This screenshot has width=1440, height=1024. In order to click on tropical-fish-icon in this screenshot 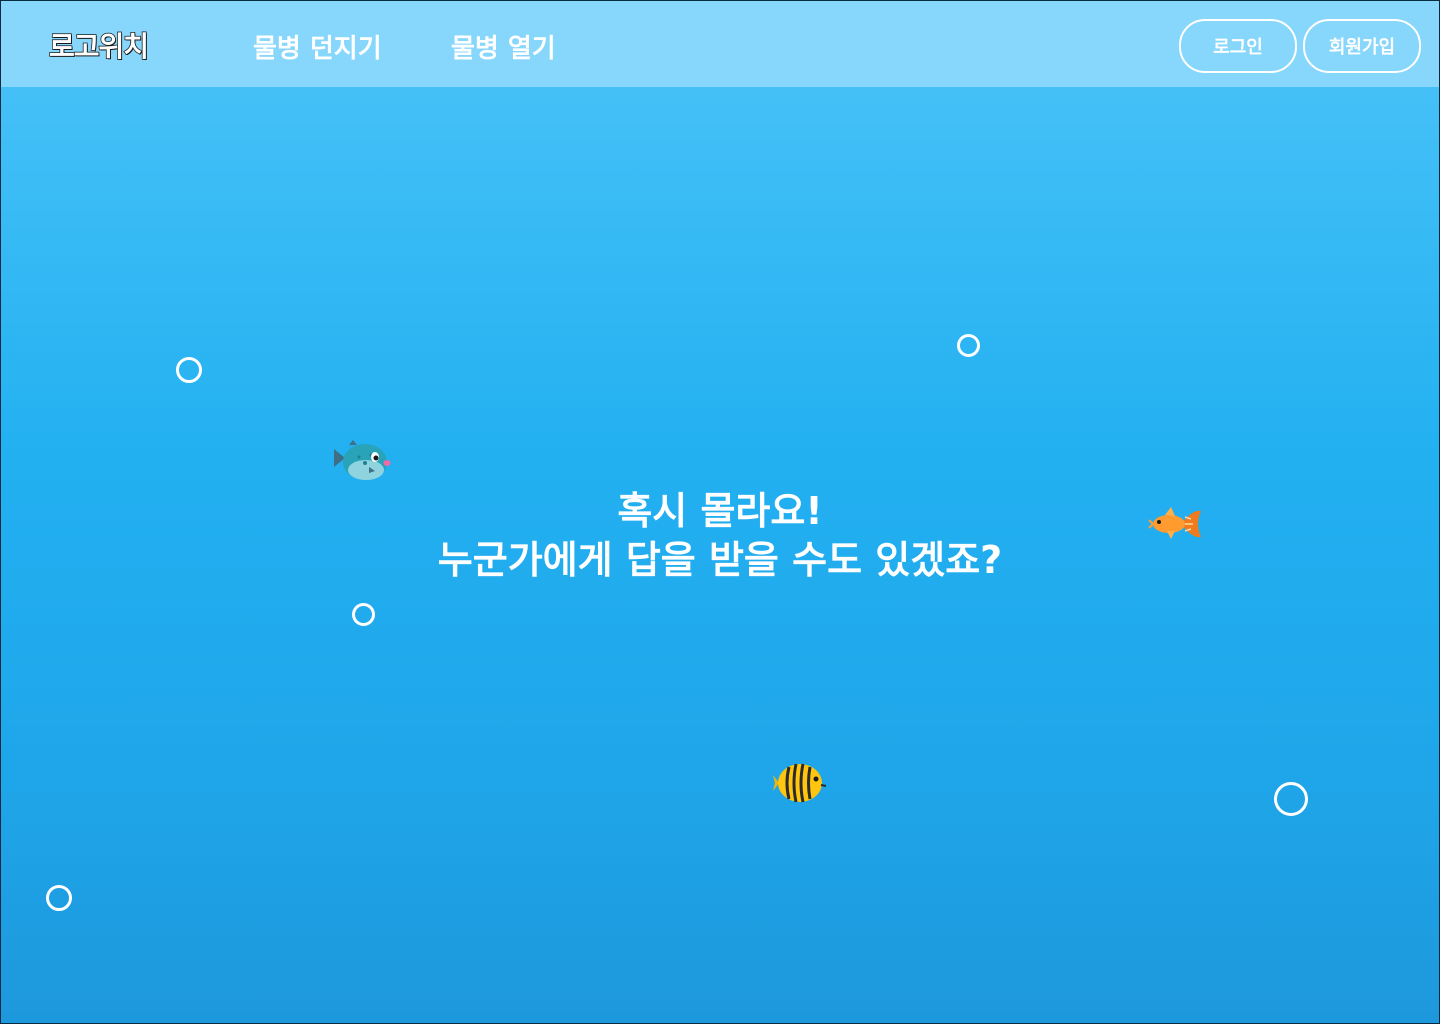, I will do `click(800, 783)`.